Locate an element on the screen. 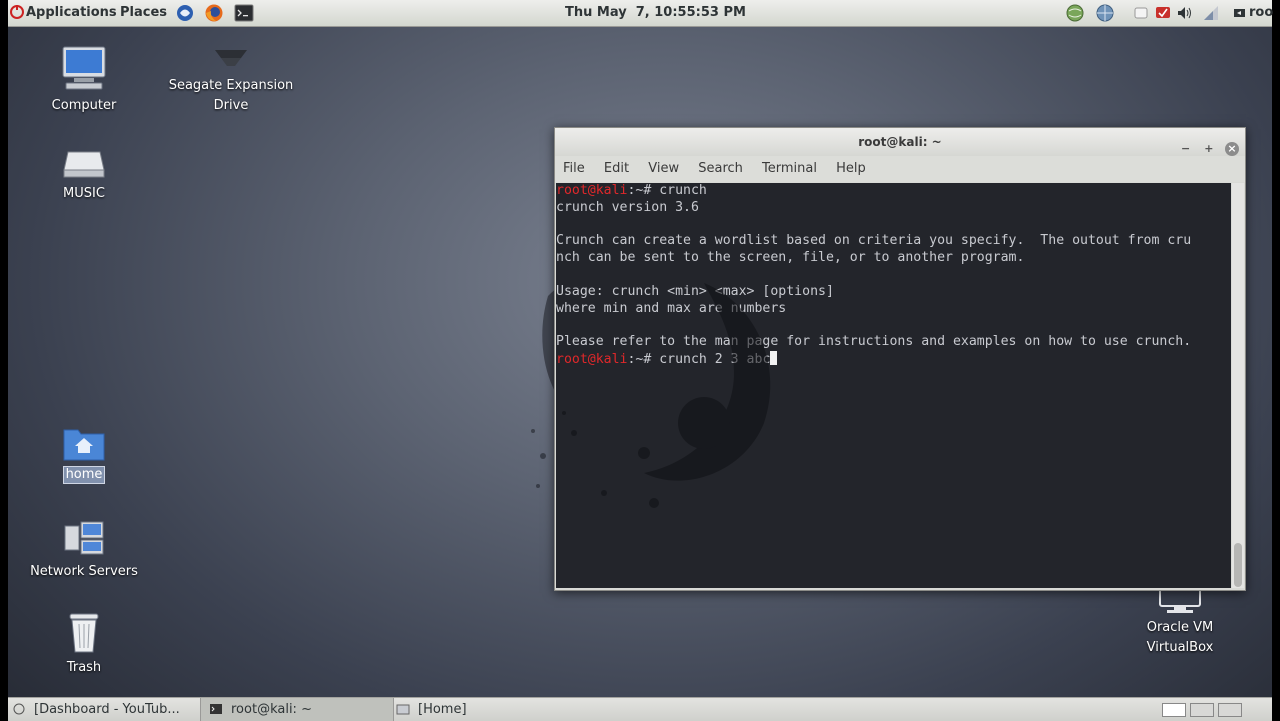 This screenshot has height=721, width=1280. globe-icon is located at coordinates (1105, 13).